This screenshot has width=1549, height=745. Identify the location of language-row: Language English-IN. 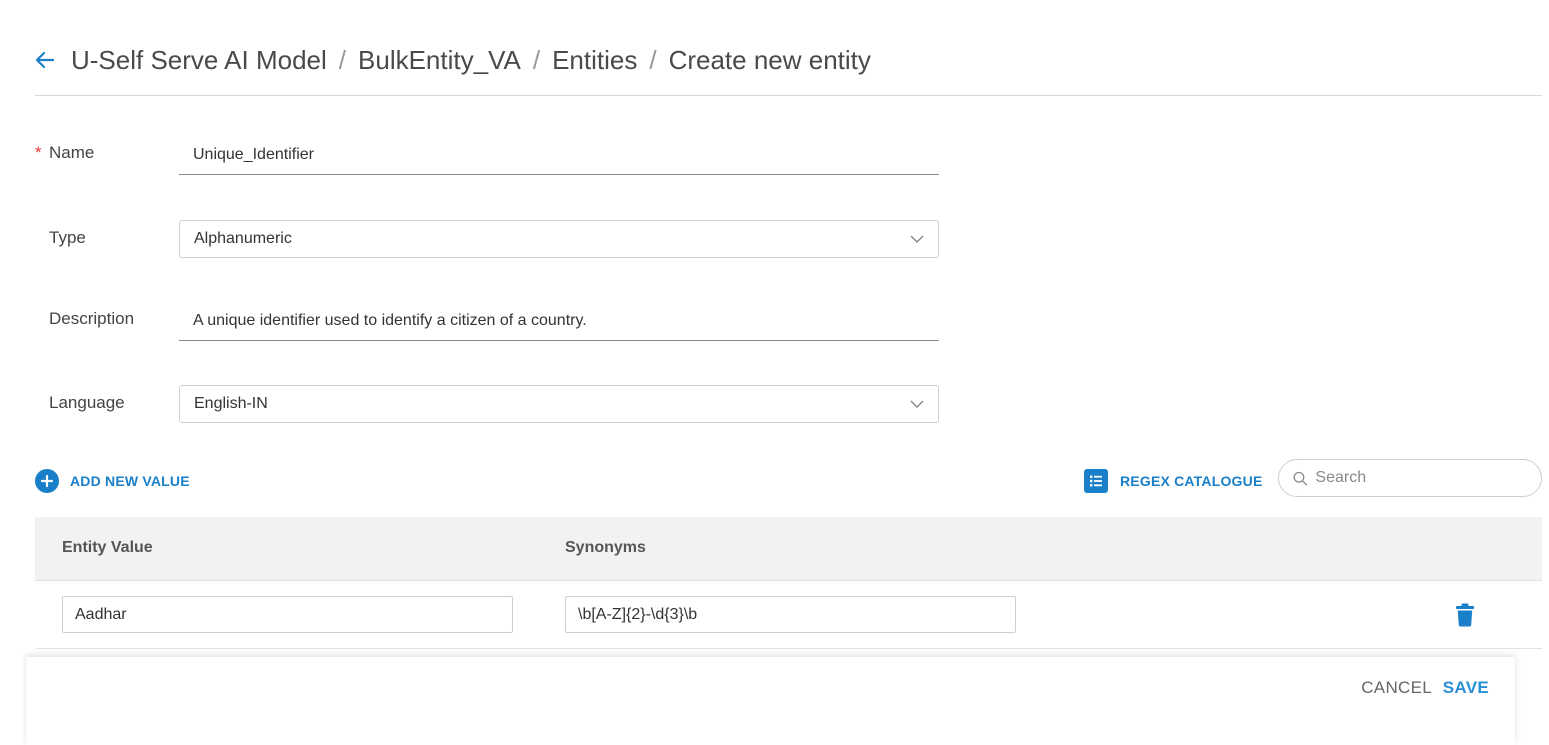
(487, 405).